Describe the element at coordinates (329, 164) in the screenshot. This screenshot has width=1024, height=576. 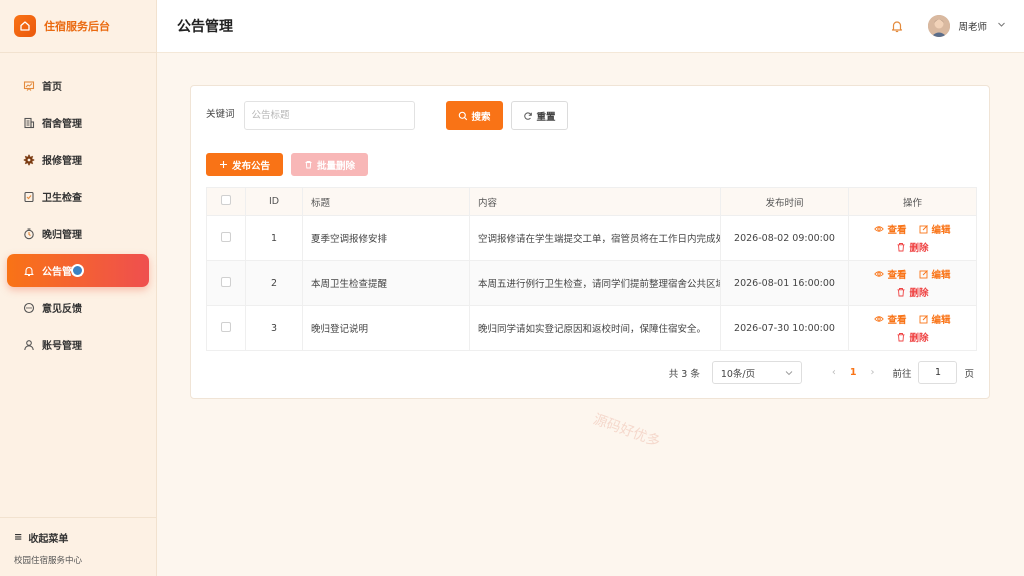
I see `batch-delete-button: 批量删除` at that location.